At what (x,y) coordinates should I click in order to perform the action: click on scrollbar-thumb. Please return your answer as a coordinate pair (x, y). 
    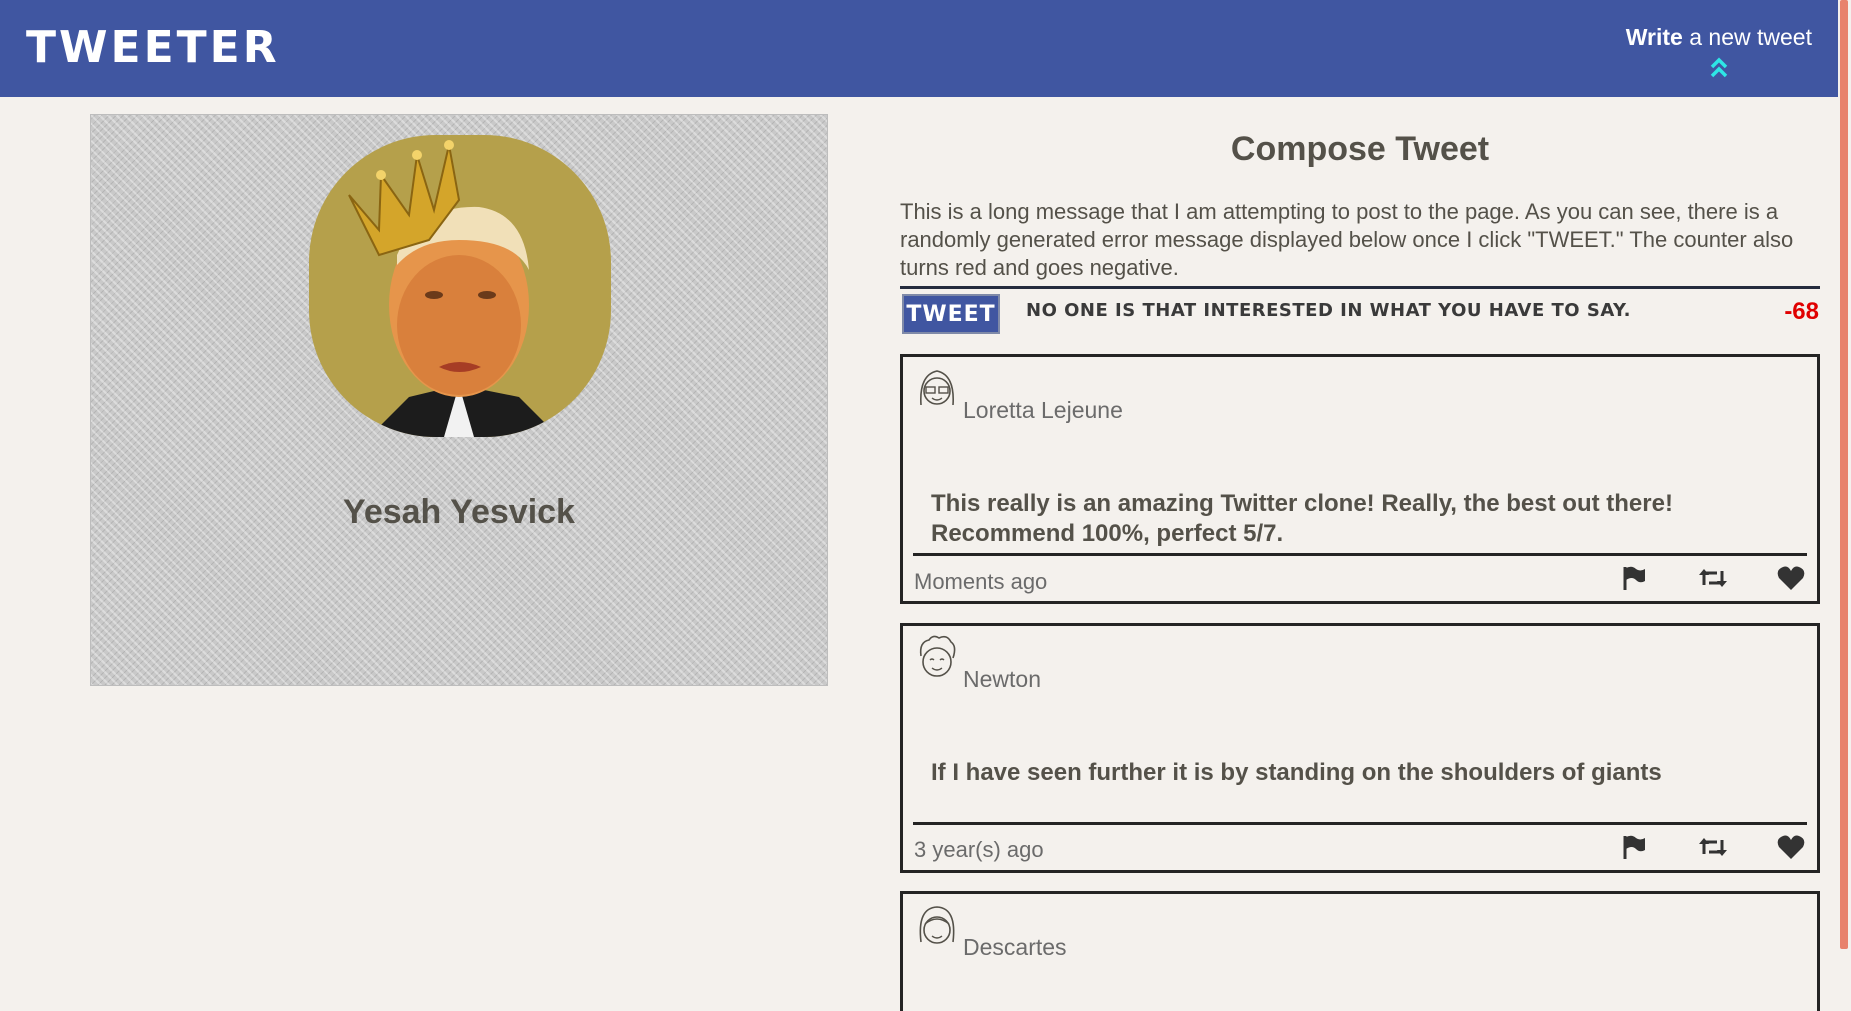
    Looking at the image, I should click on (1844, 474).